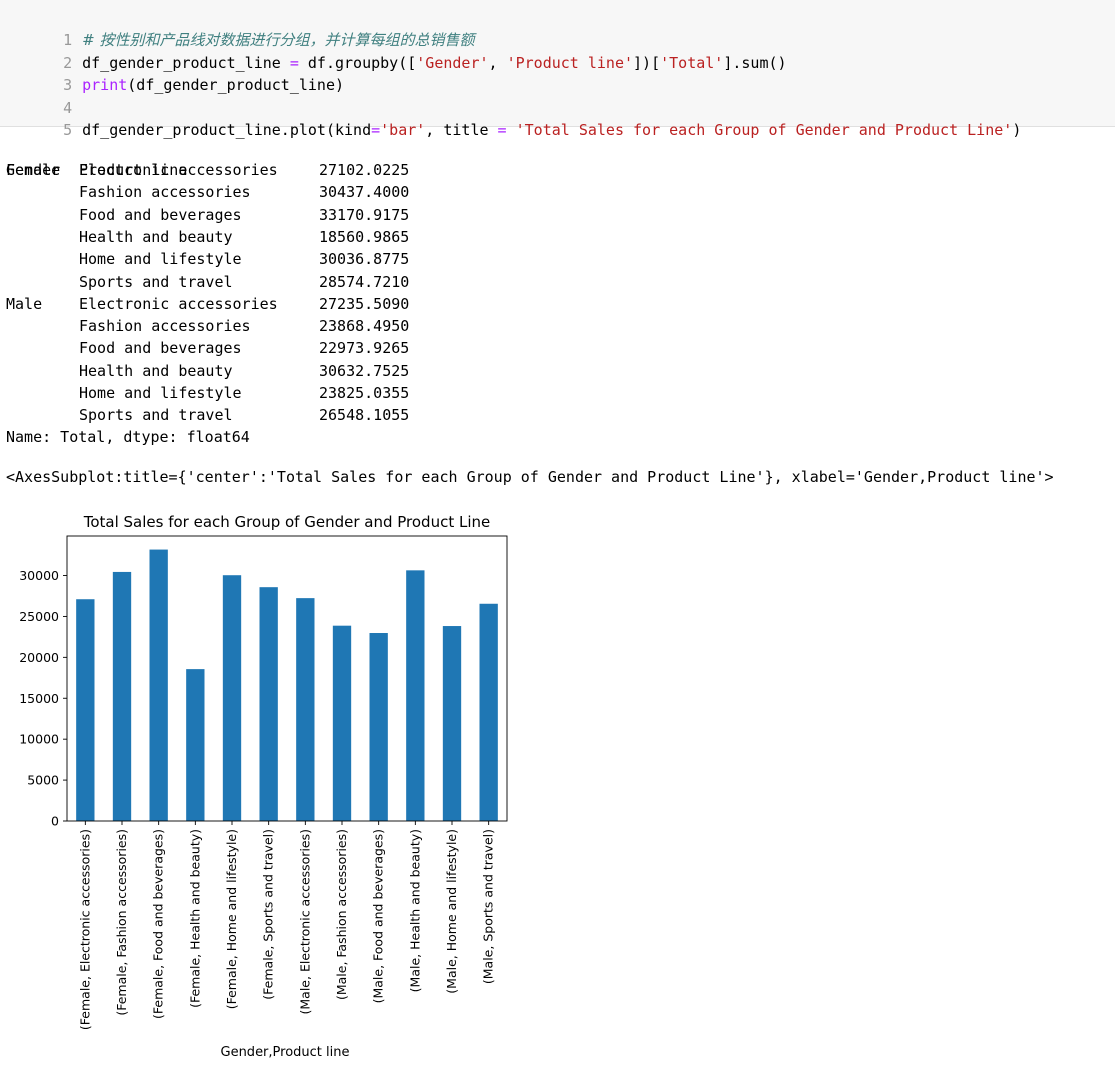  I want to click on x-axis-label: Gender,Product line, so click(285, 1052).